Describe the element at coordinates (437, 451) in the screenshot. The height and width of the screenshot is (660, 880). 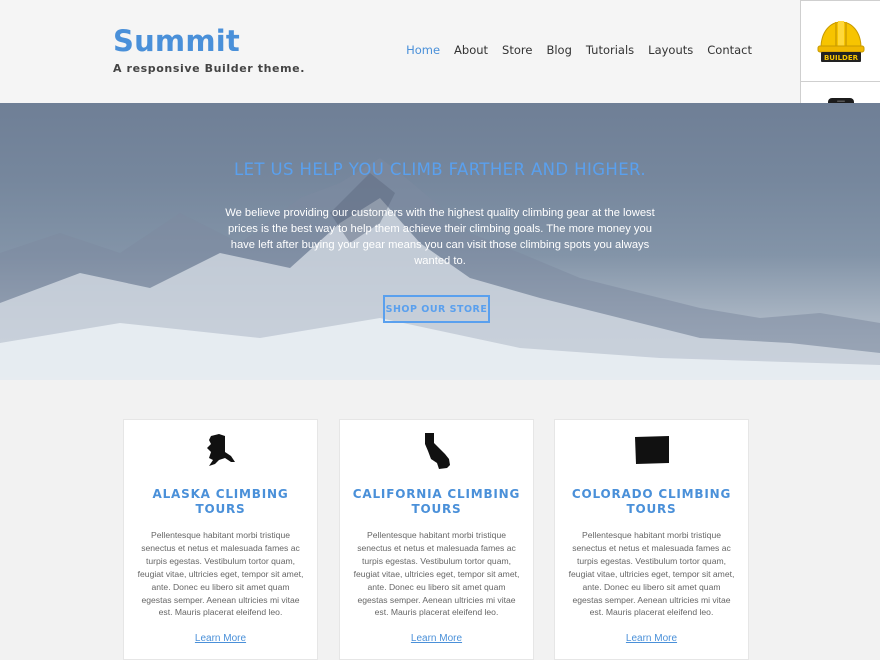
I see `california-state-icon` at that location.